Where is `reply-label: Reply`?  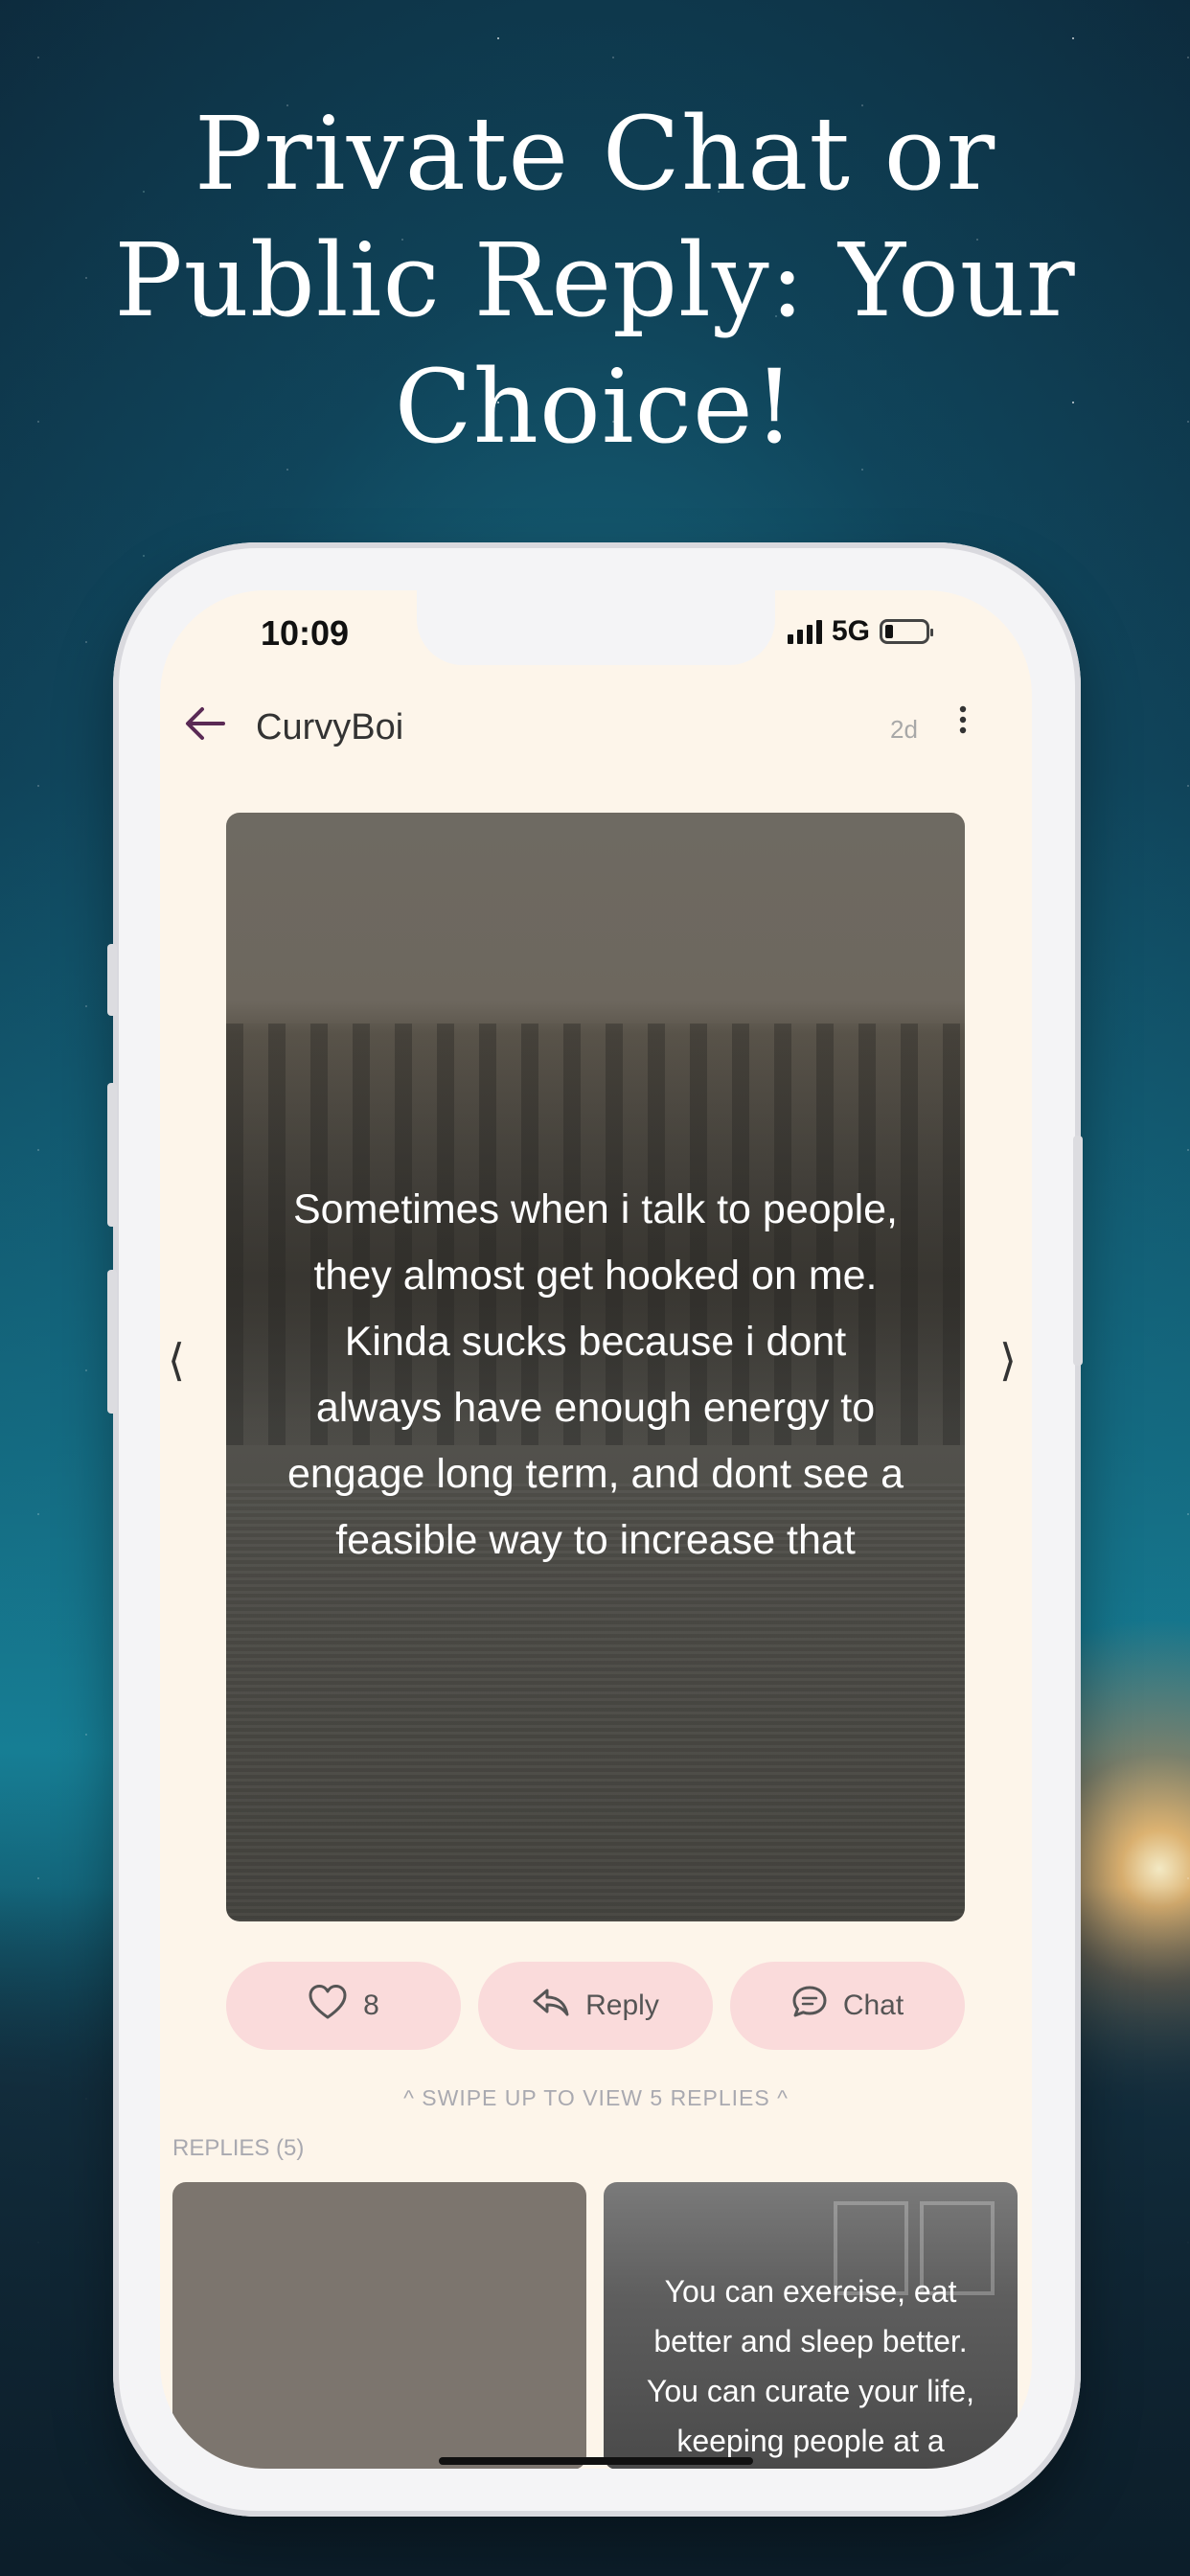
reply-label: Reply is located at coordinates (622, 2005).